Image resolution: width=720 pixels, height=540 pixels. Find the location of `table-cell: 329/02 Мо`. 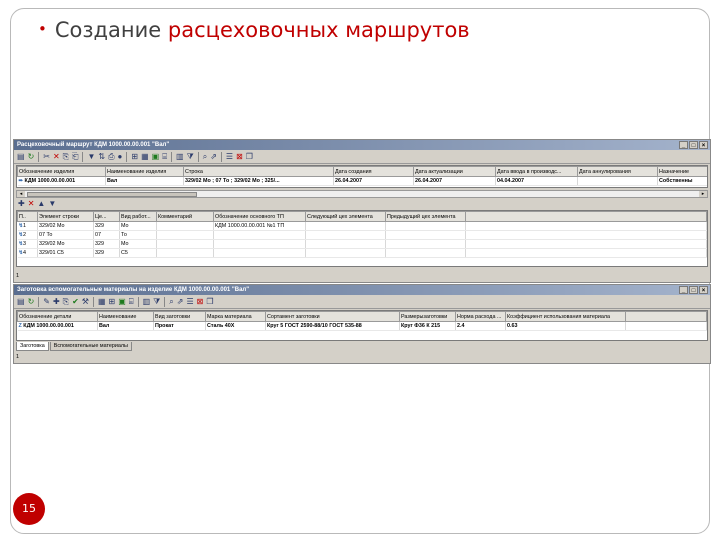

table-cell: 329/02 Мо is located at coordinates (65, 244).